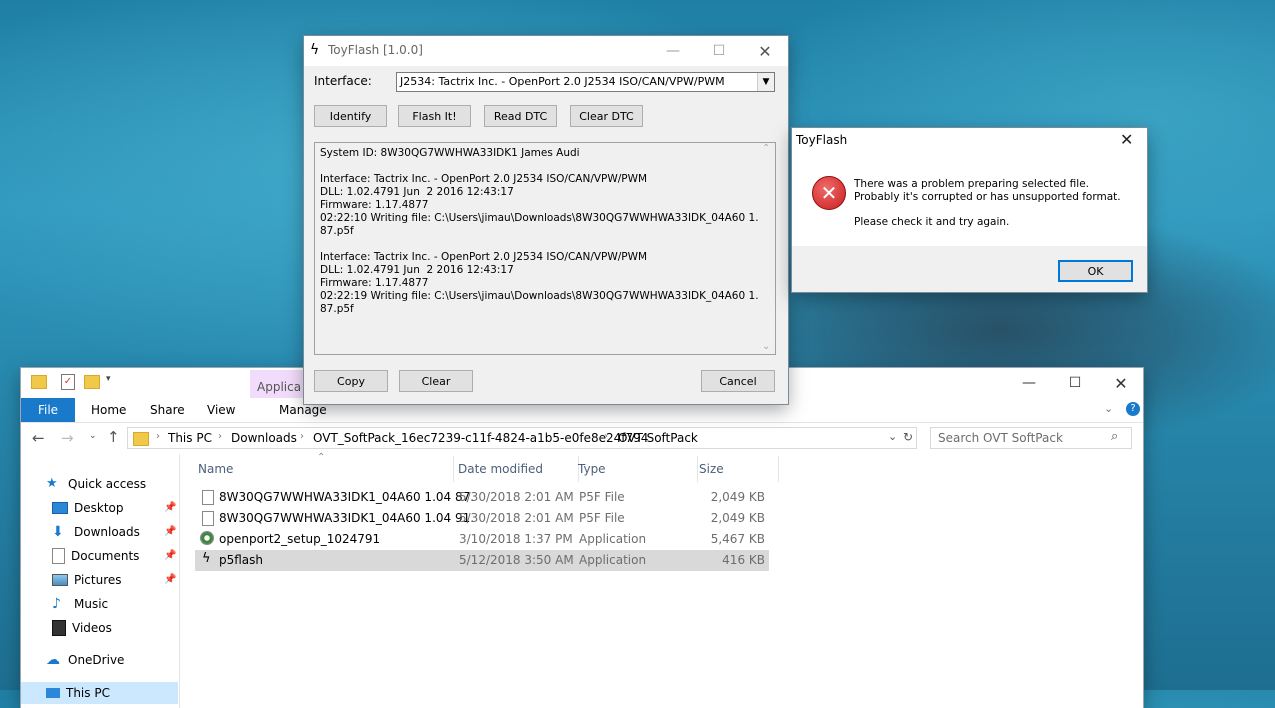  What do you see at coordinates (38, 438) in the screenshot?
I see `back-icon: ←` at bounding box center [38, 438].